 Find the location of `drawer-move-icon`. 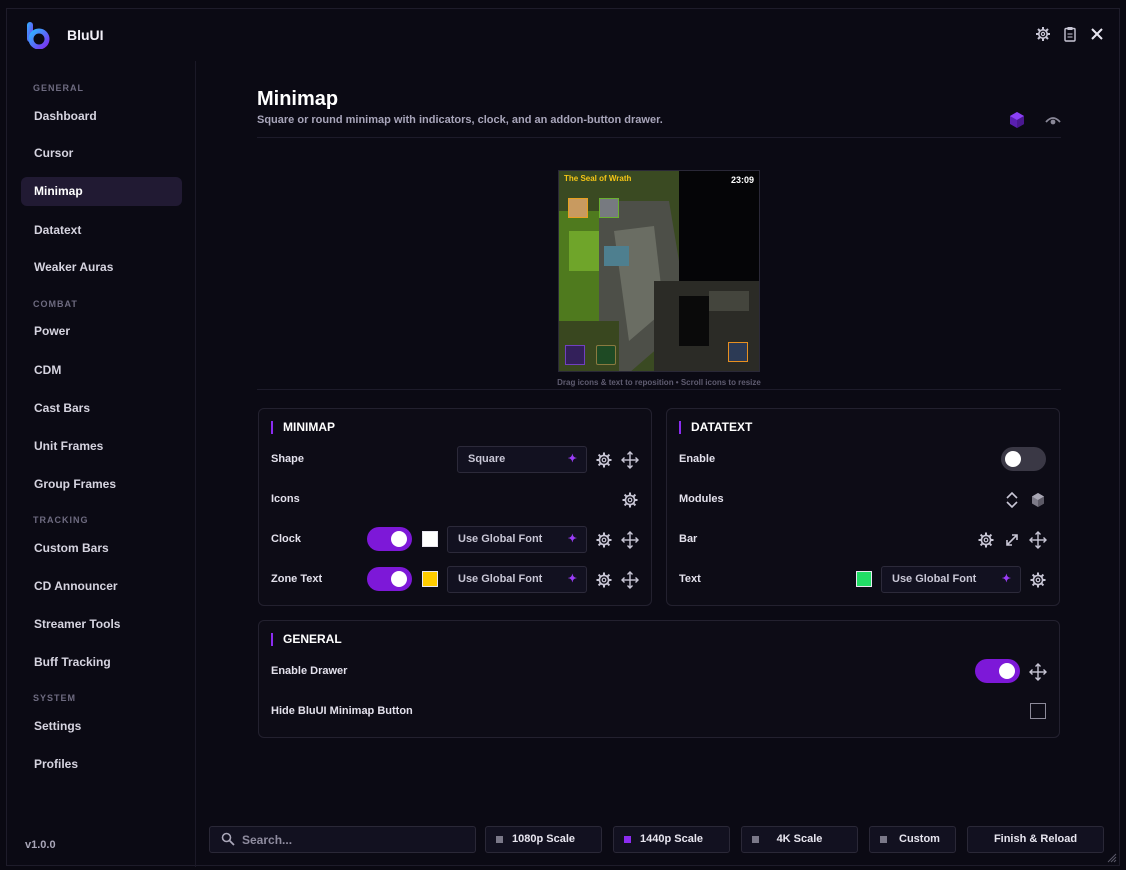

drawer-move-icon is located at coordinates (1038, 672).